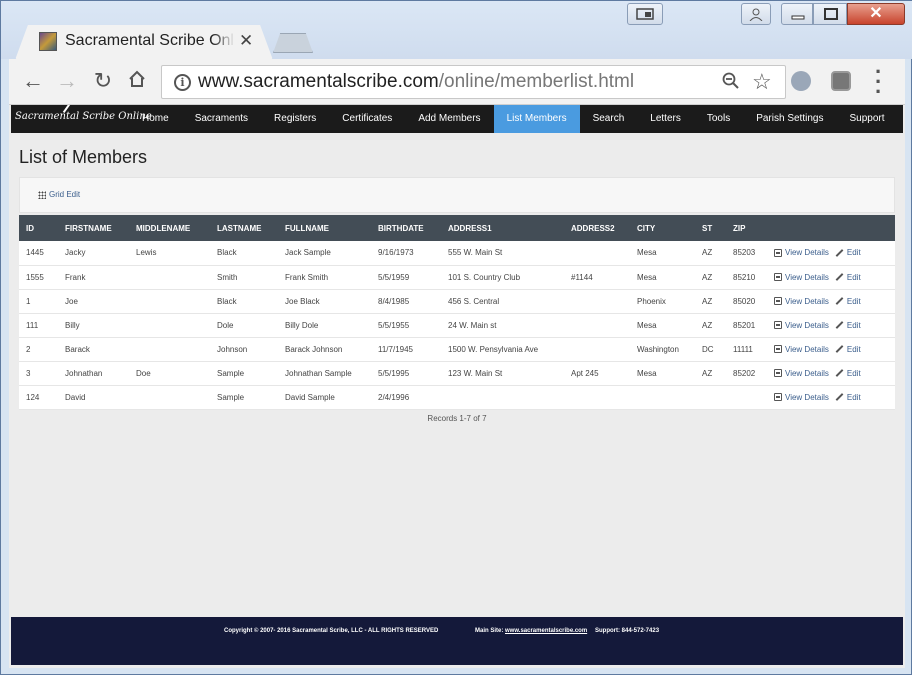 This screenshot has height=675, width=912. What do you see at coordinates (293, 43) in the screenshot?
I see `new-tab-button` at bounding box center [293, 43].